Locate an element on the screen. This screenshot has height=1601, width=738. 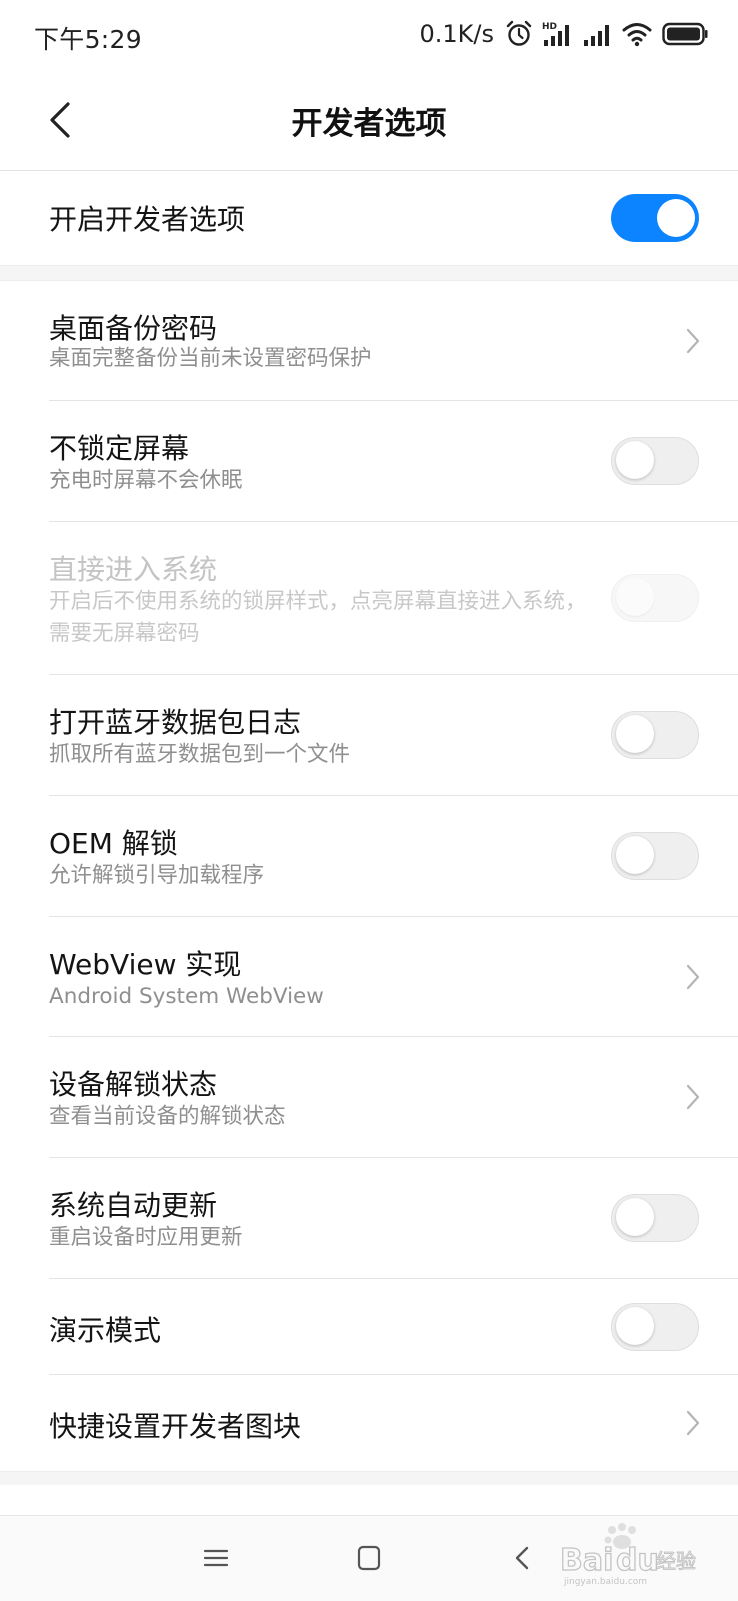
setting-subtitle: 允许解锁引导加载程序 is located at coordinates (157, 875).